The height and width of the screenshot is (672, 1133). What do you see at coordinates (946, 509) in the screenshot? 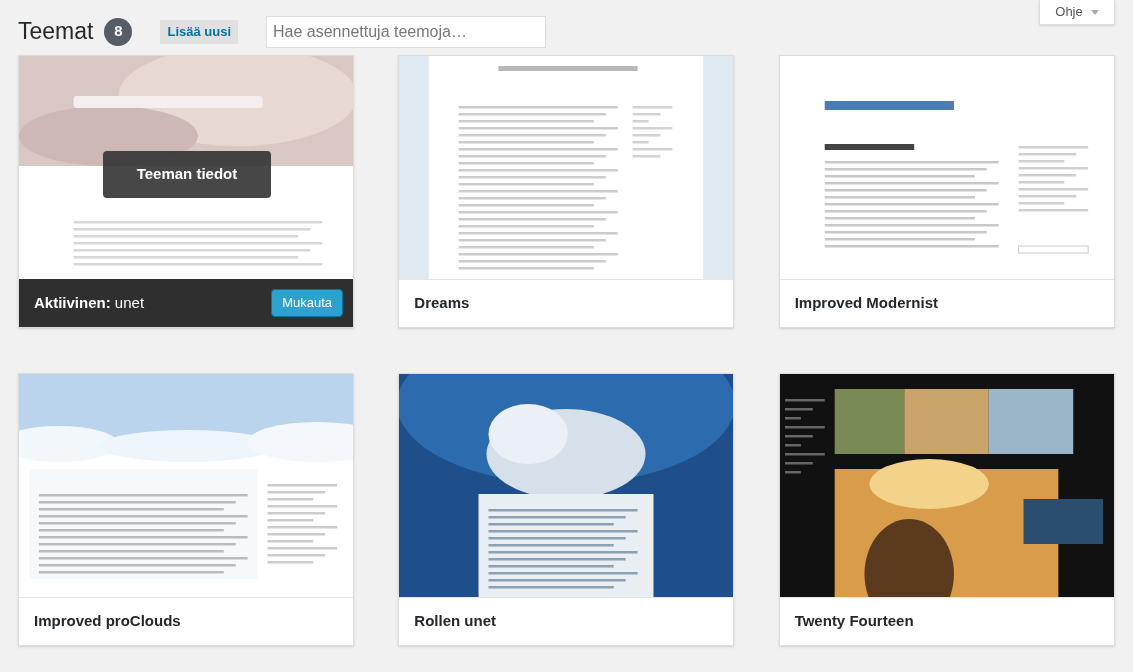
I see `theme-card: Twenty Fourteen` at bounding box center [946, 509].